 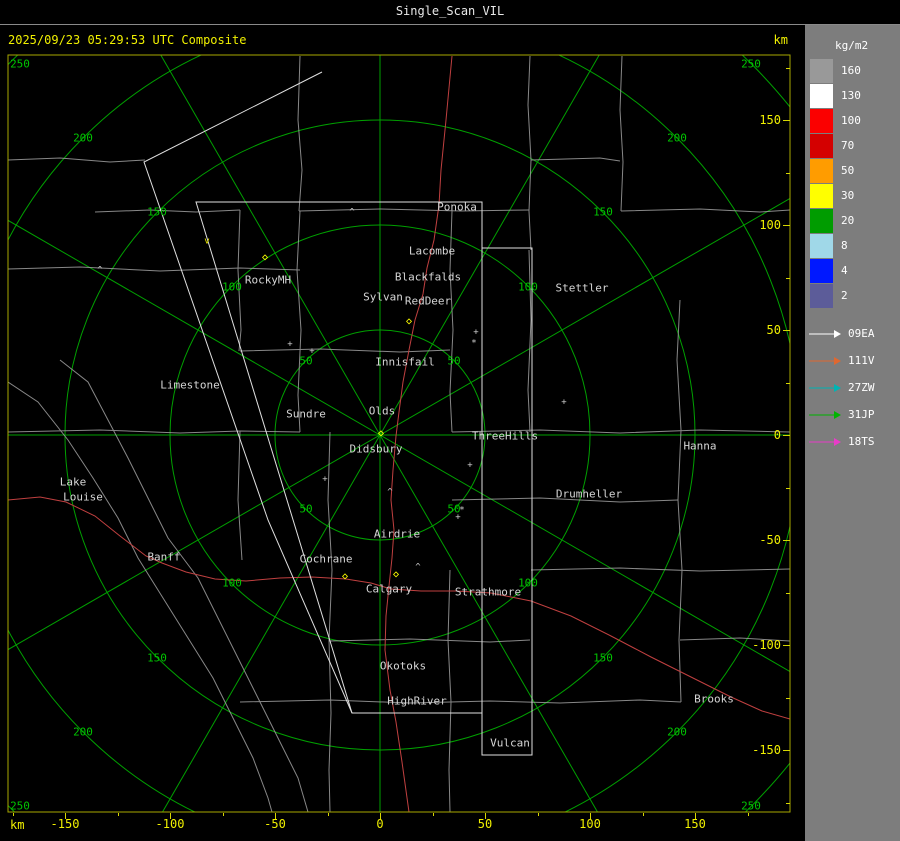 I want to click on bottom-axis-tick-label: -50, so click(x=275, y=824).